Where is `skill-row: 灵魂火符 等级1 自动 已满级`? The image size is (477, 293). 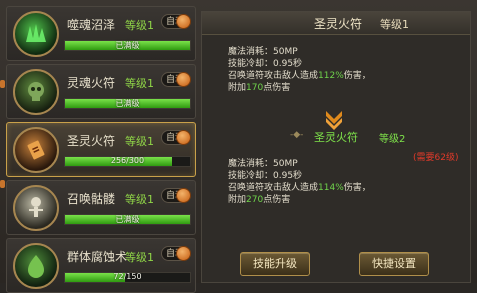 skill-row: 灵魂火符 等级1 自动 已满级 is located at coordinates (101, 91).